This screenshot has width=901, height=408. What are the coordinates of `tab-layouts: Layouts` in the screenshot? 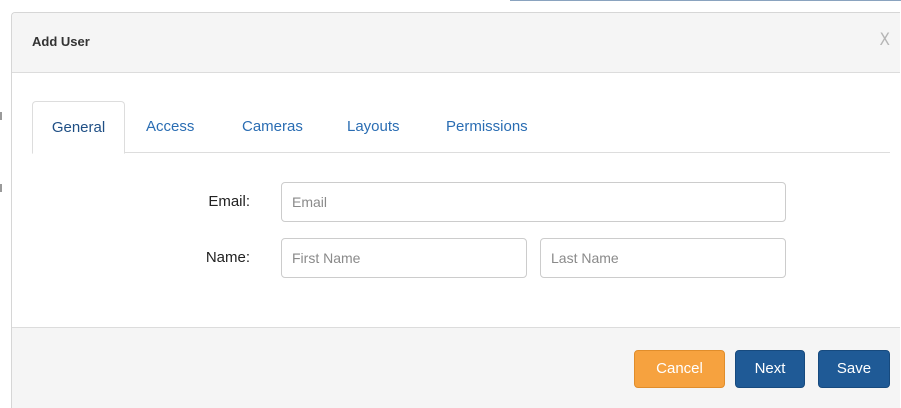 It's located at (373, 127).